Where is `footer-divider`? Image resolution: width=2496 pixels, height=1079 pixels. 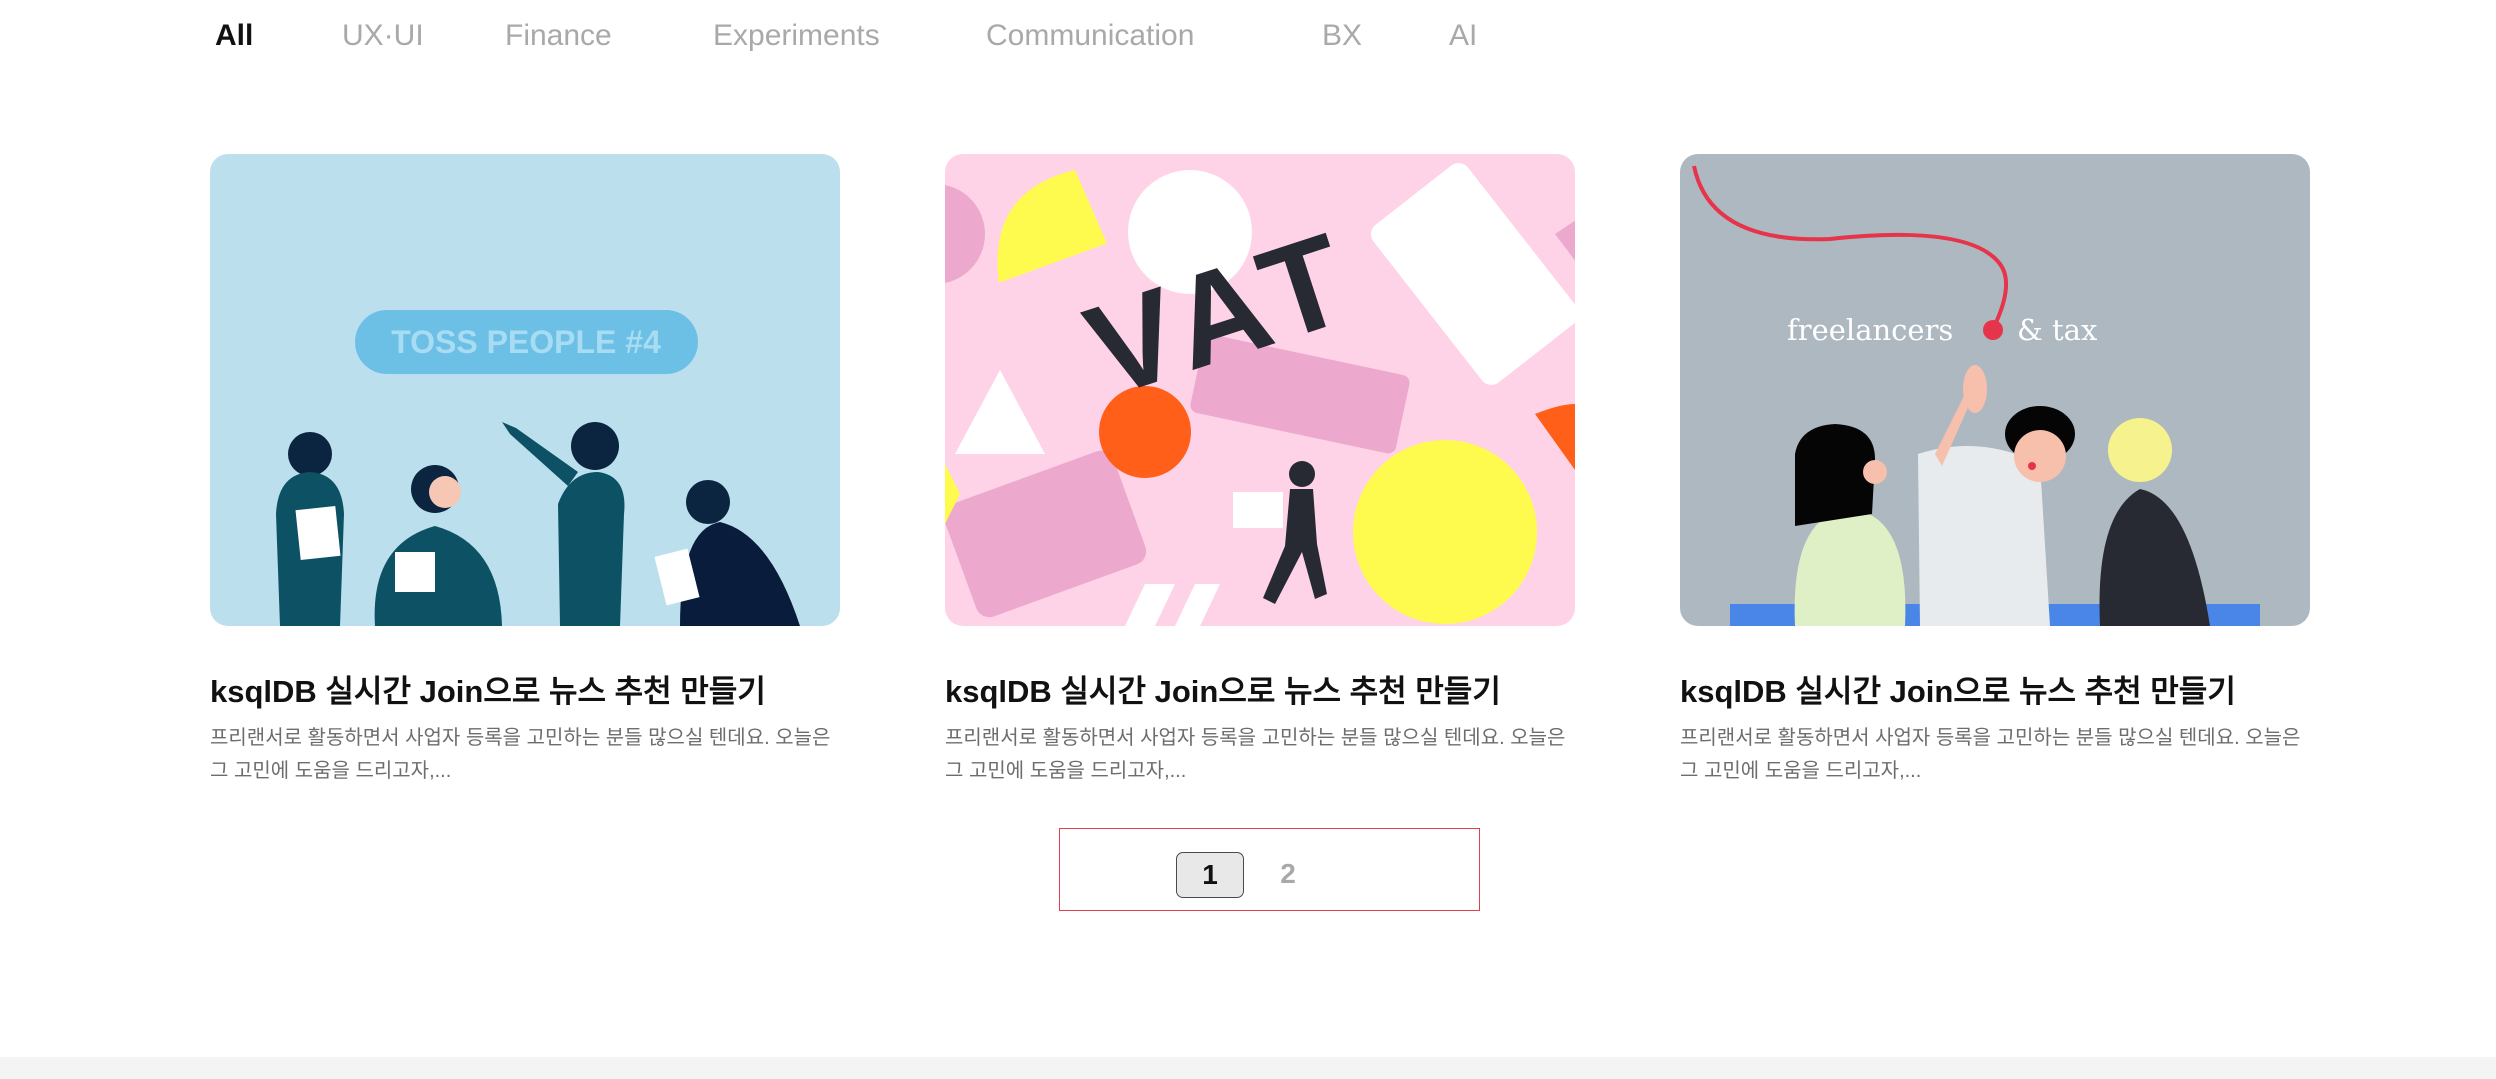 footer-divider is located at coordinates (1248, 1068).